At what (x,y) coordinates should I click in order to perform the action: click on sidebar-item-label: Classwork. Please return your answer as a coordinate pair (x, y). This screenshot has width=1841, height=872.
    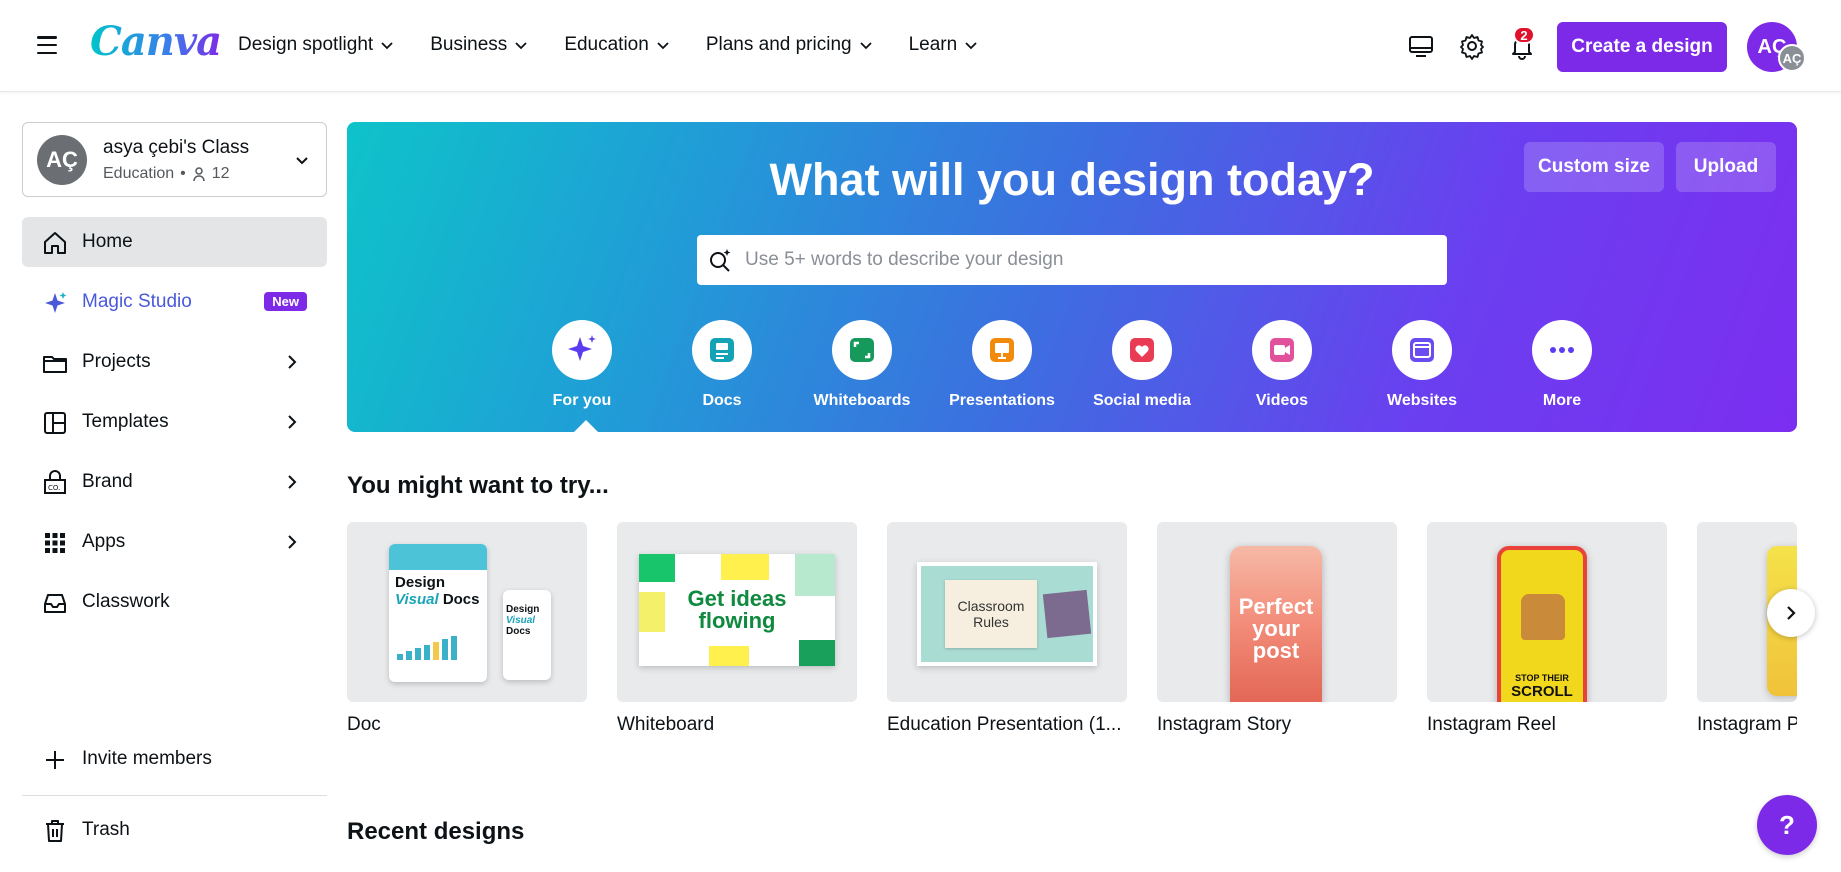
    Looking at the image, I should click on (126, 601).